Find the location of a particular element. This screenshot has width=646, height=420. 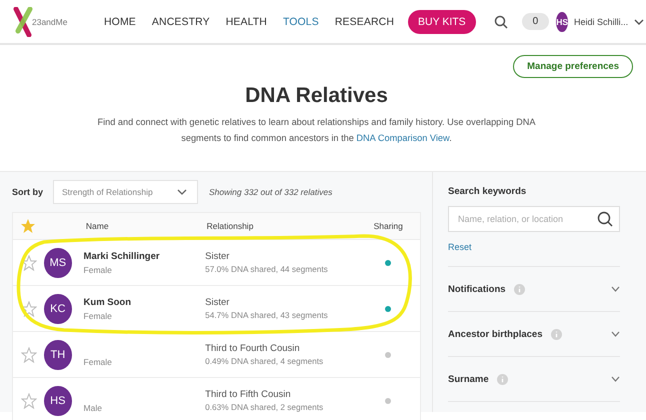

description-text: Find and connect with genetic relatives to learn about relationships and family history. Use overlapping DNA segments to find common ancestors in the DNA Comparison View. is located at coordinates (316, 130).